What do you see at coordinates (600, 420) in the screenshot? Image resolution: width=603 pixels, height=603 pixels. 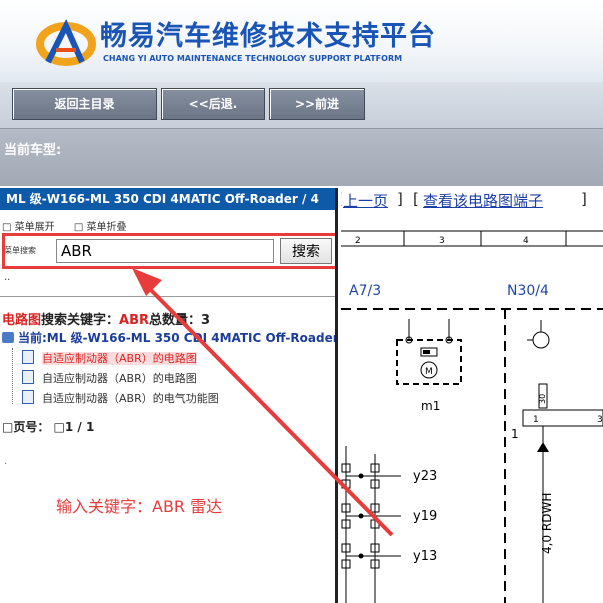 I see `pin-label: 3` at bounding box center [600, 420].